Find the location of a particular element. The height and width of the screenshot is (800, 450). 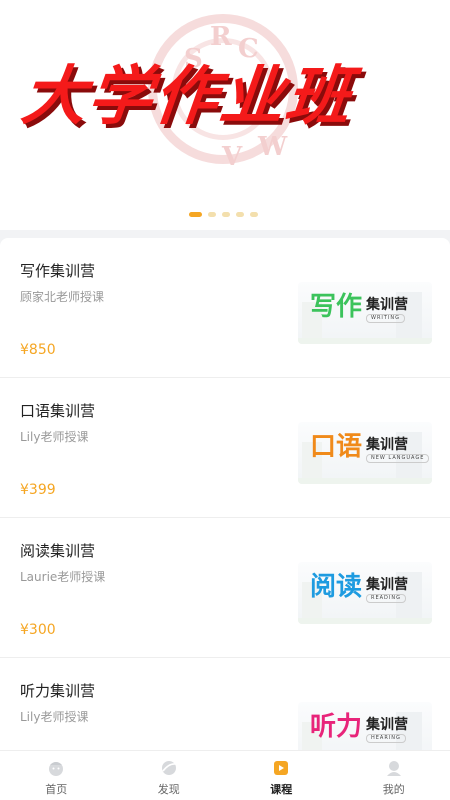

carousel-indicator is located at coordinates (223, 214).